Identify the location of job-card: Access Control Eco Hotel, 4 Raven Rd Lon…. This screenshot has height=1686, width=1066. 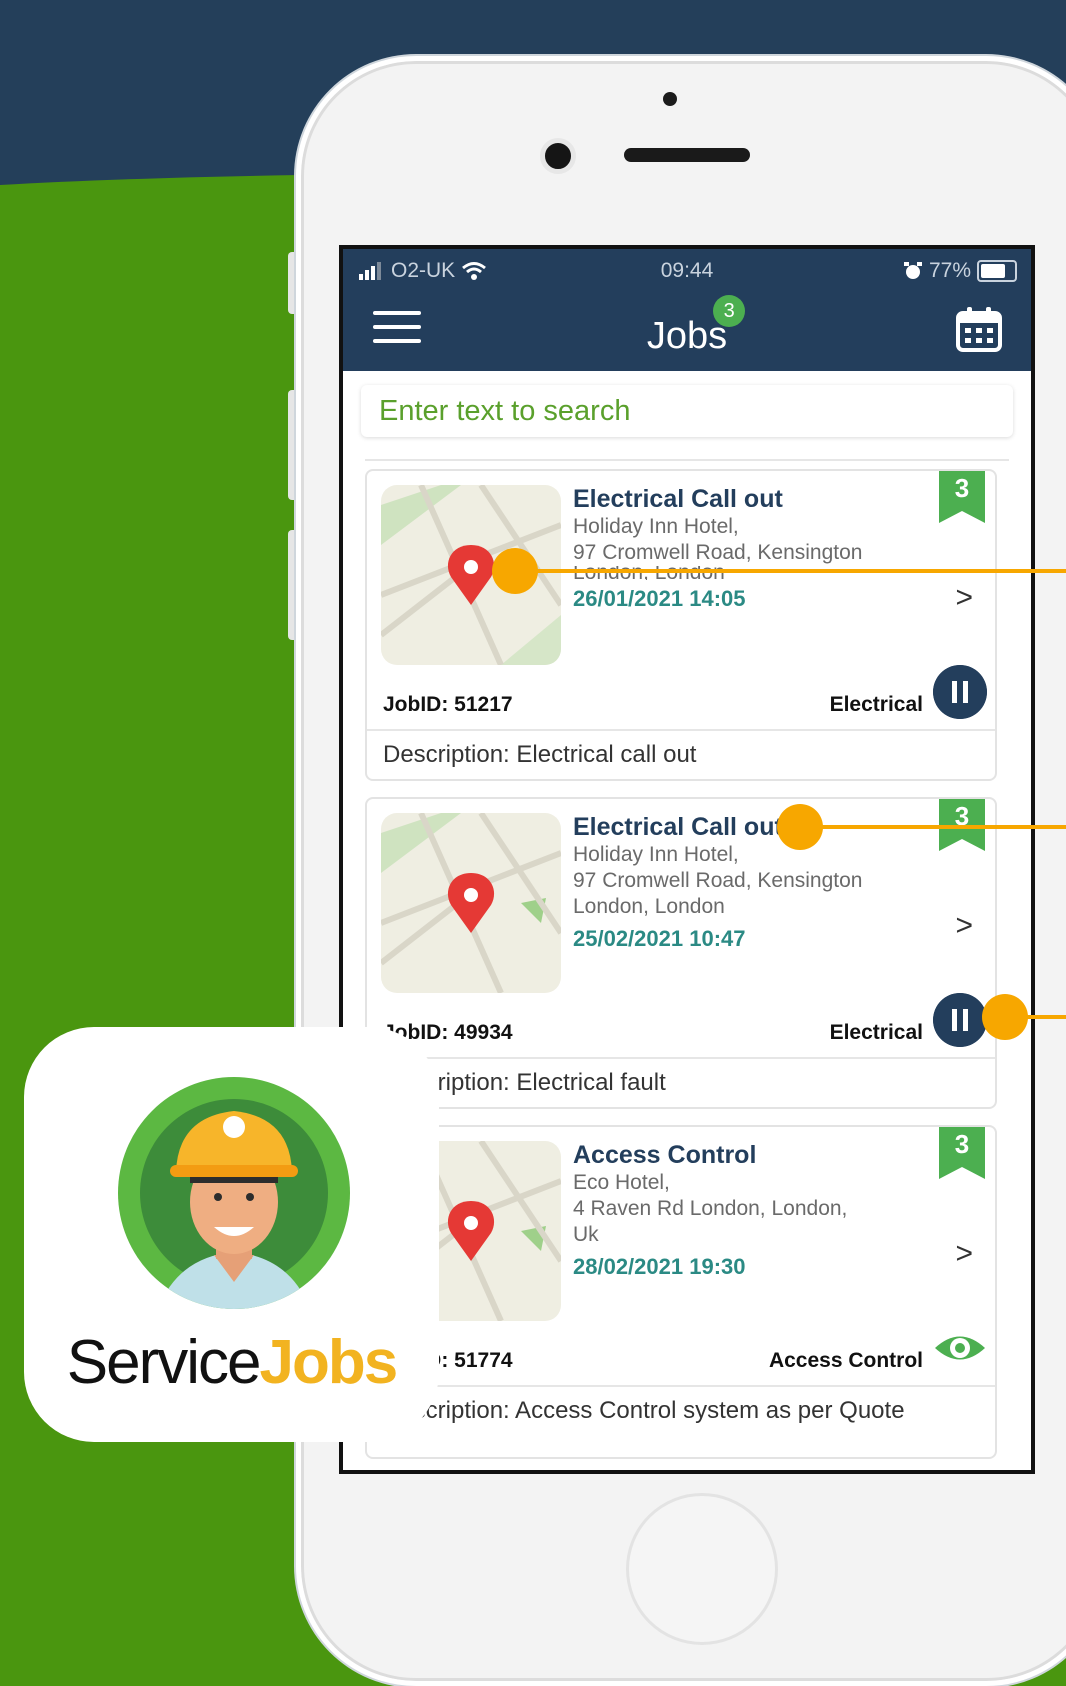
(681, 1292).